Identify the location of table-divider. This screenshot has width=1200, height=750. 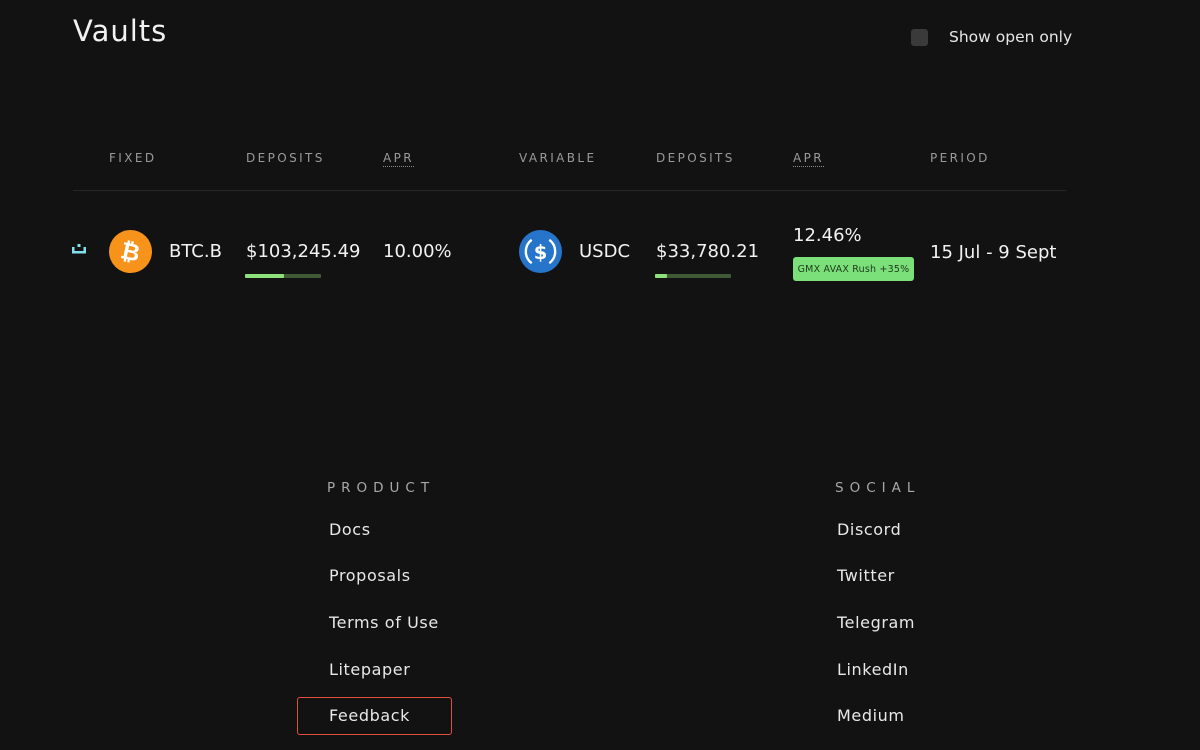
(569, 190).